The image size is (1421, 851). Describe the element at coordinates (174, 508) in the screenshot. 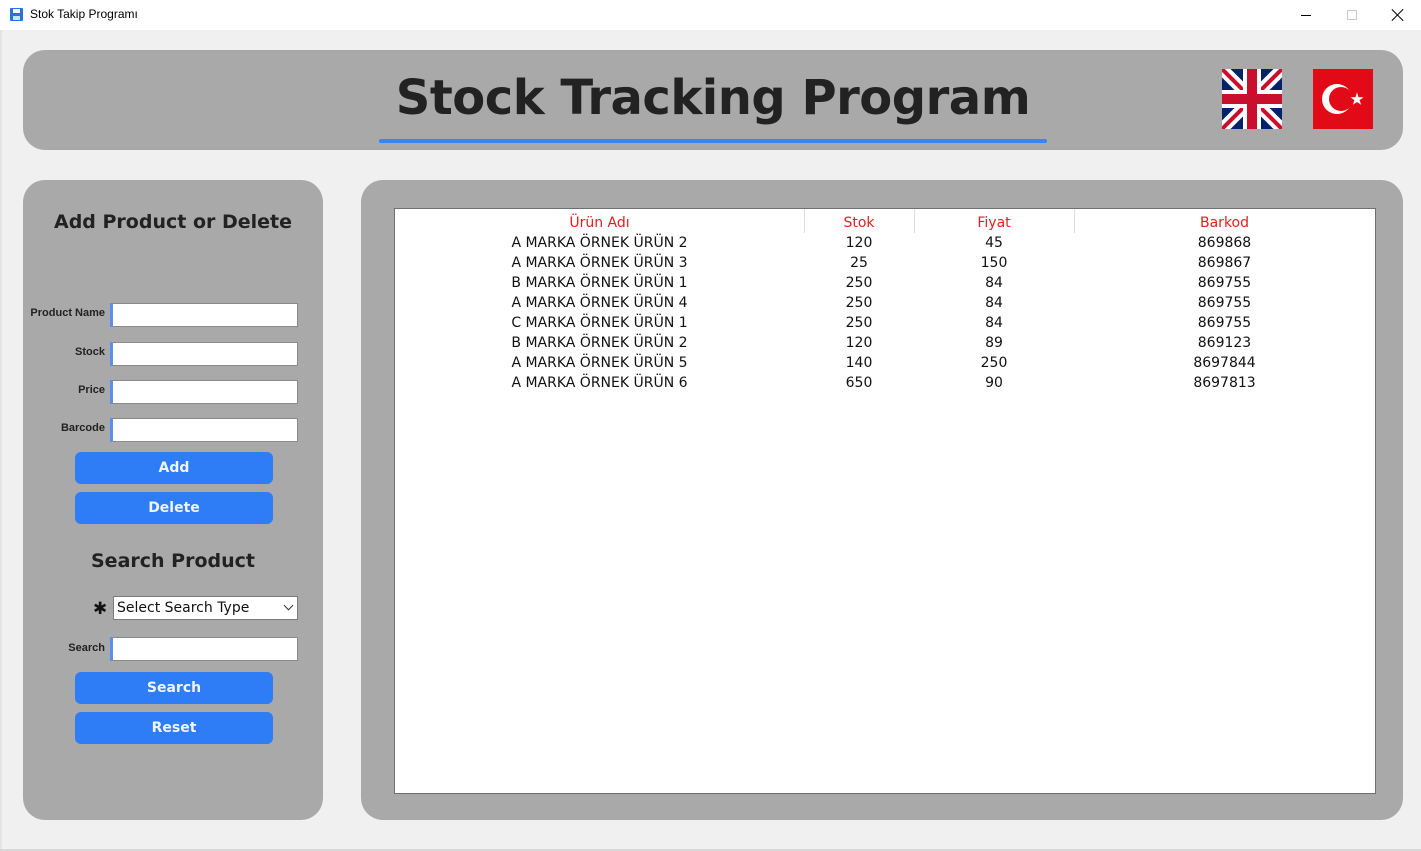

I see `delete-button: Delete` at that location.